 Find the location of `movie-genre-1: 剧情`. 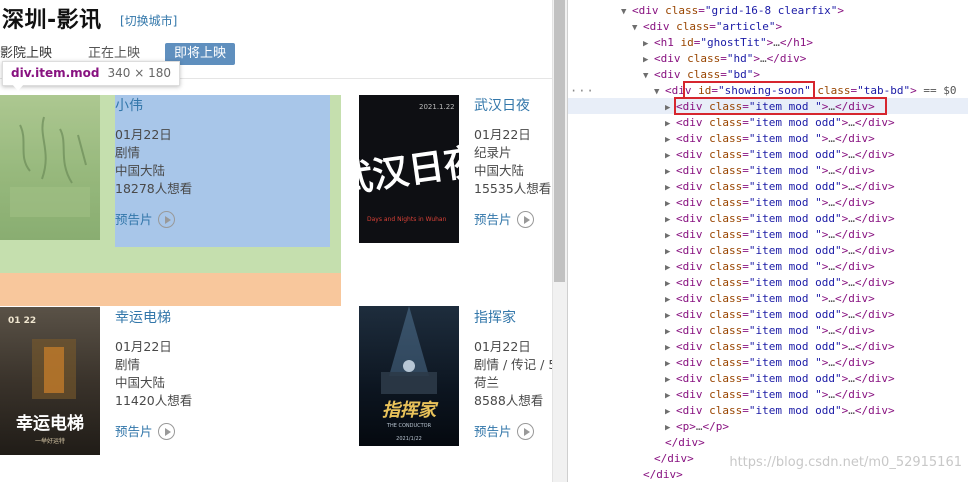

movie-genre-1: 剧情 is located at coordinates (128, 152).